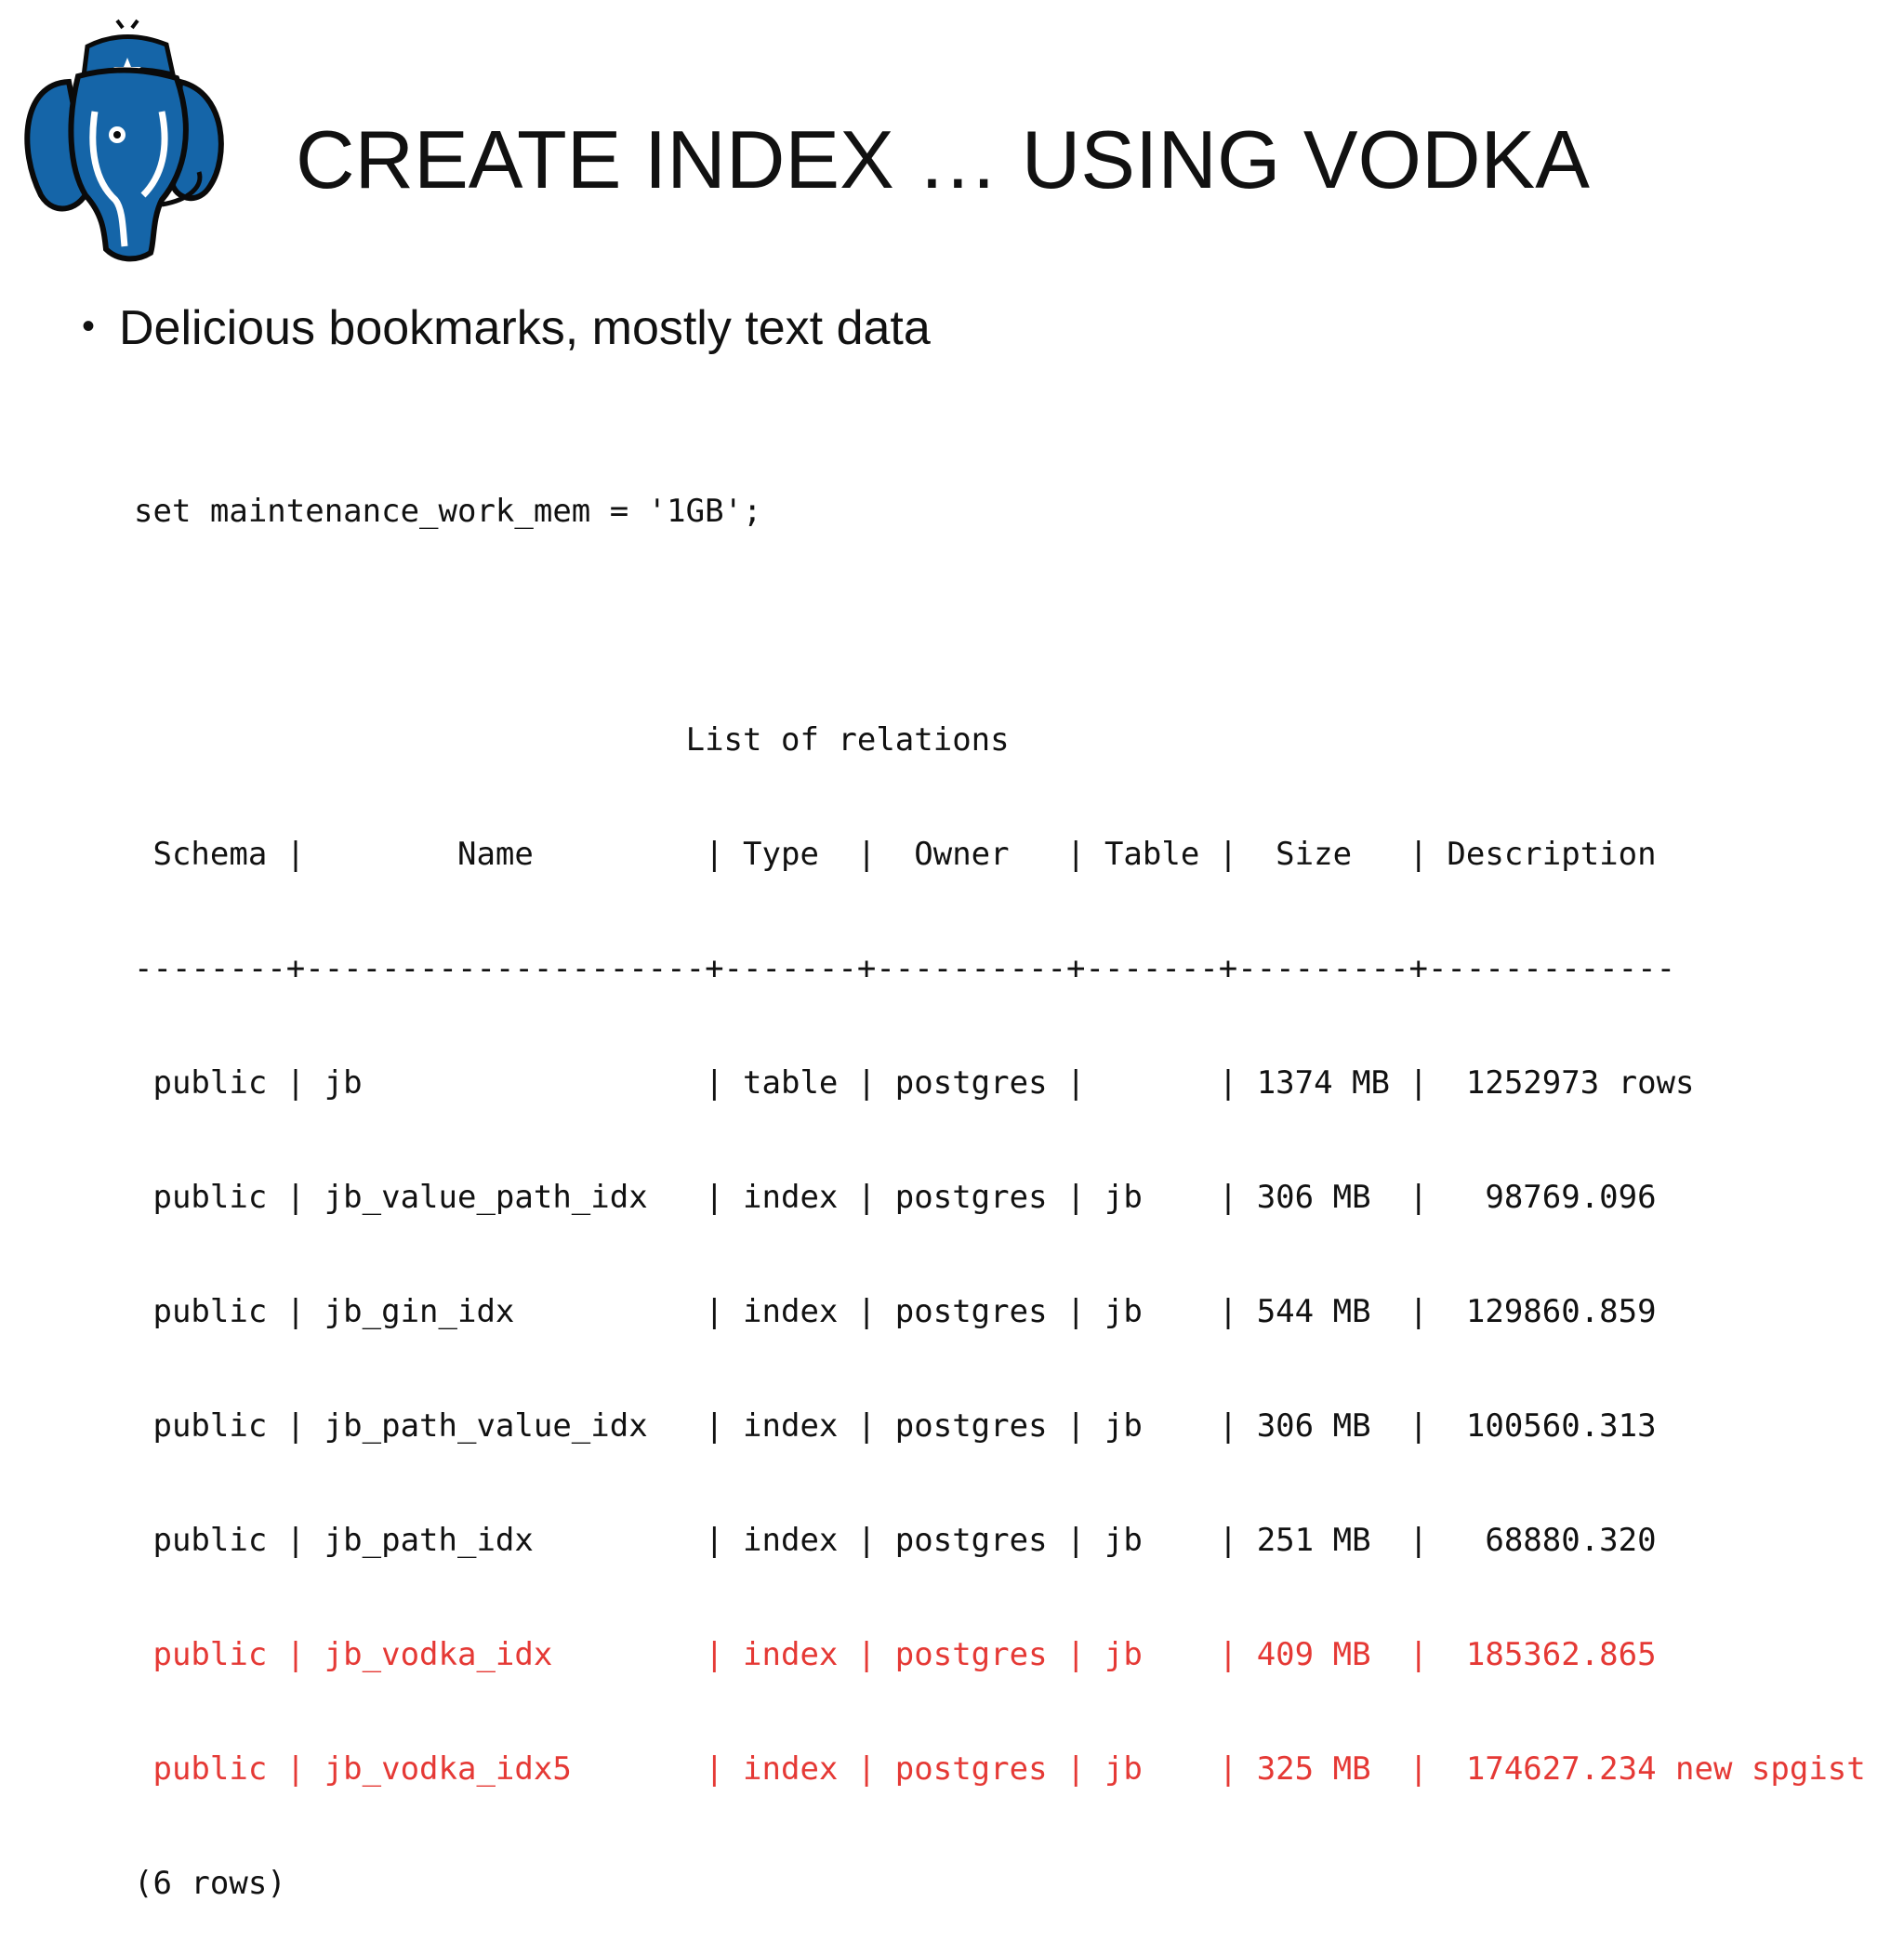 This screenshot has height=1941, width=1904. Describe the element at coordinates (124, 140) in the screenshot. I see `postgresql-elephant-icon` at that location.